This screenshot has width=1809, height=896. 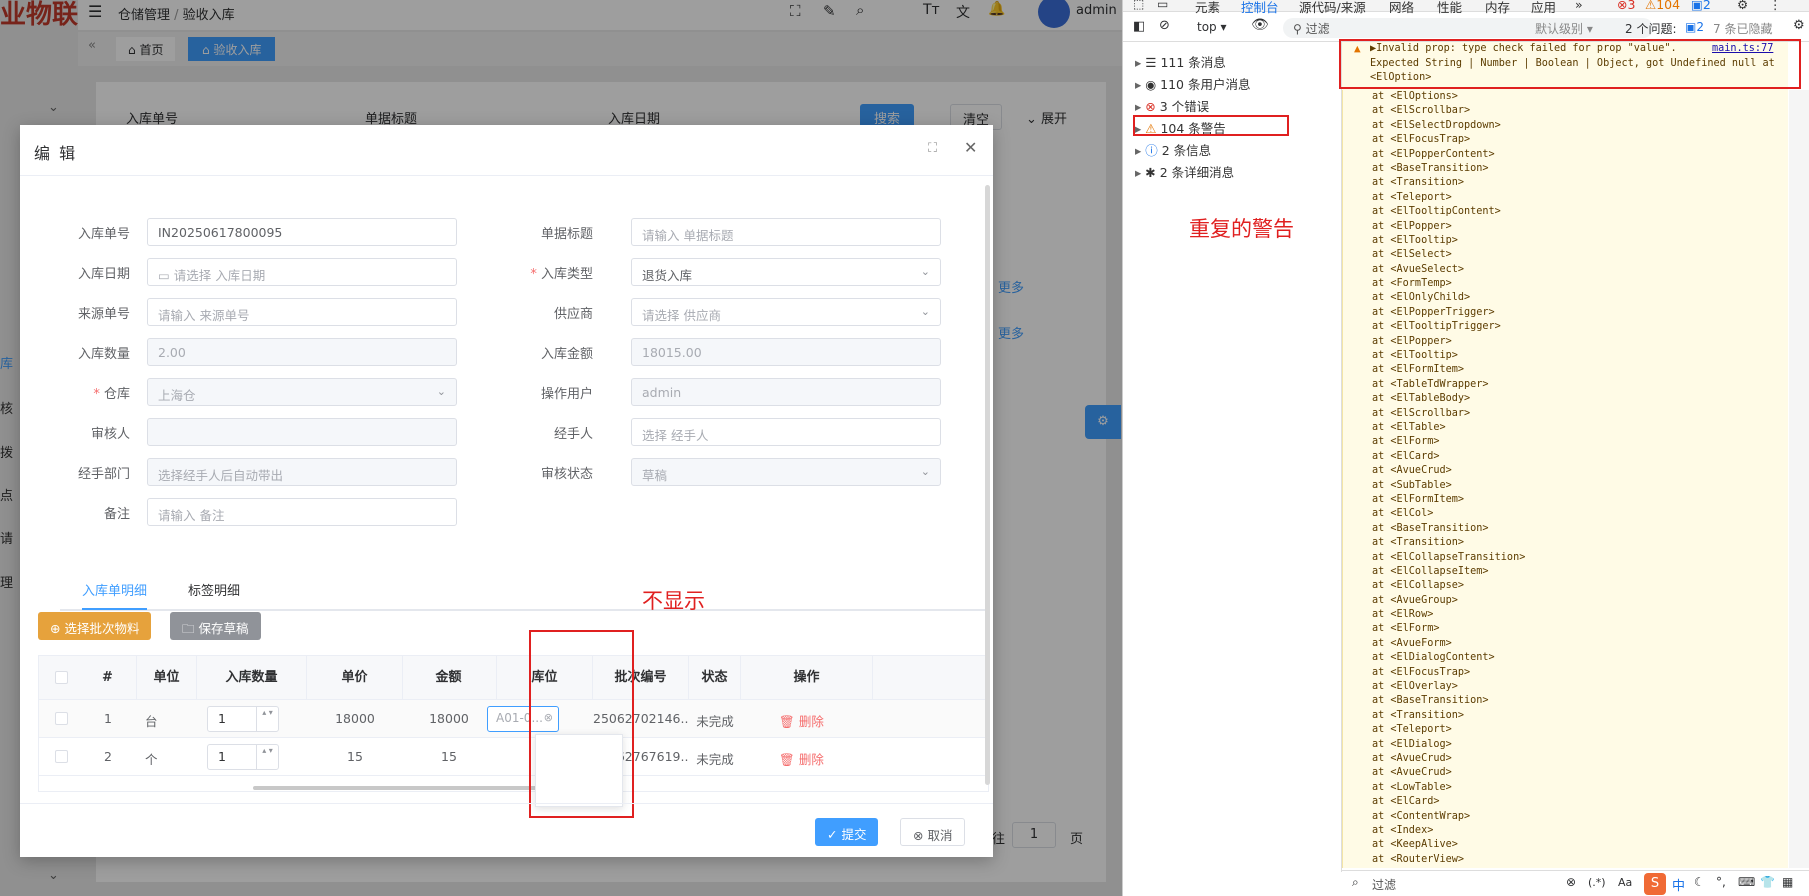 I want to click on eye-icon: 👁, so click(x=1260, y=25).